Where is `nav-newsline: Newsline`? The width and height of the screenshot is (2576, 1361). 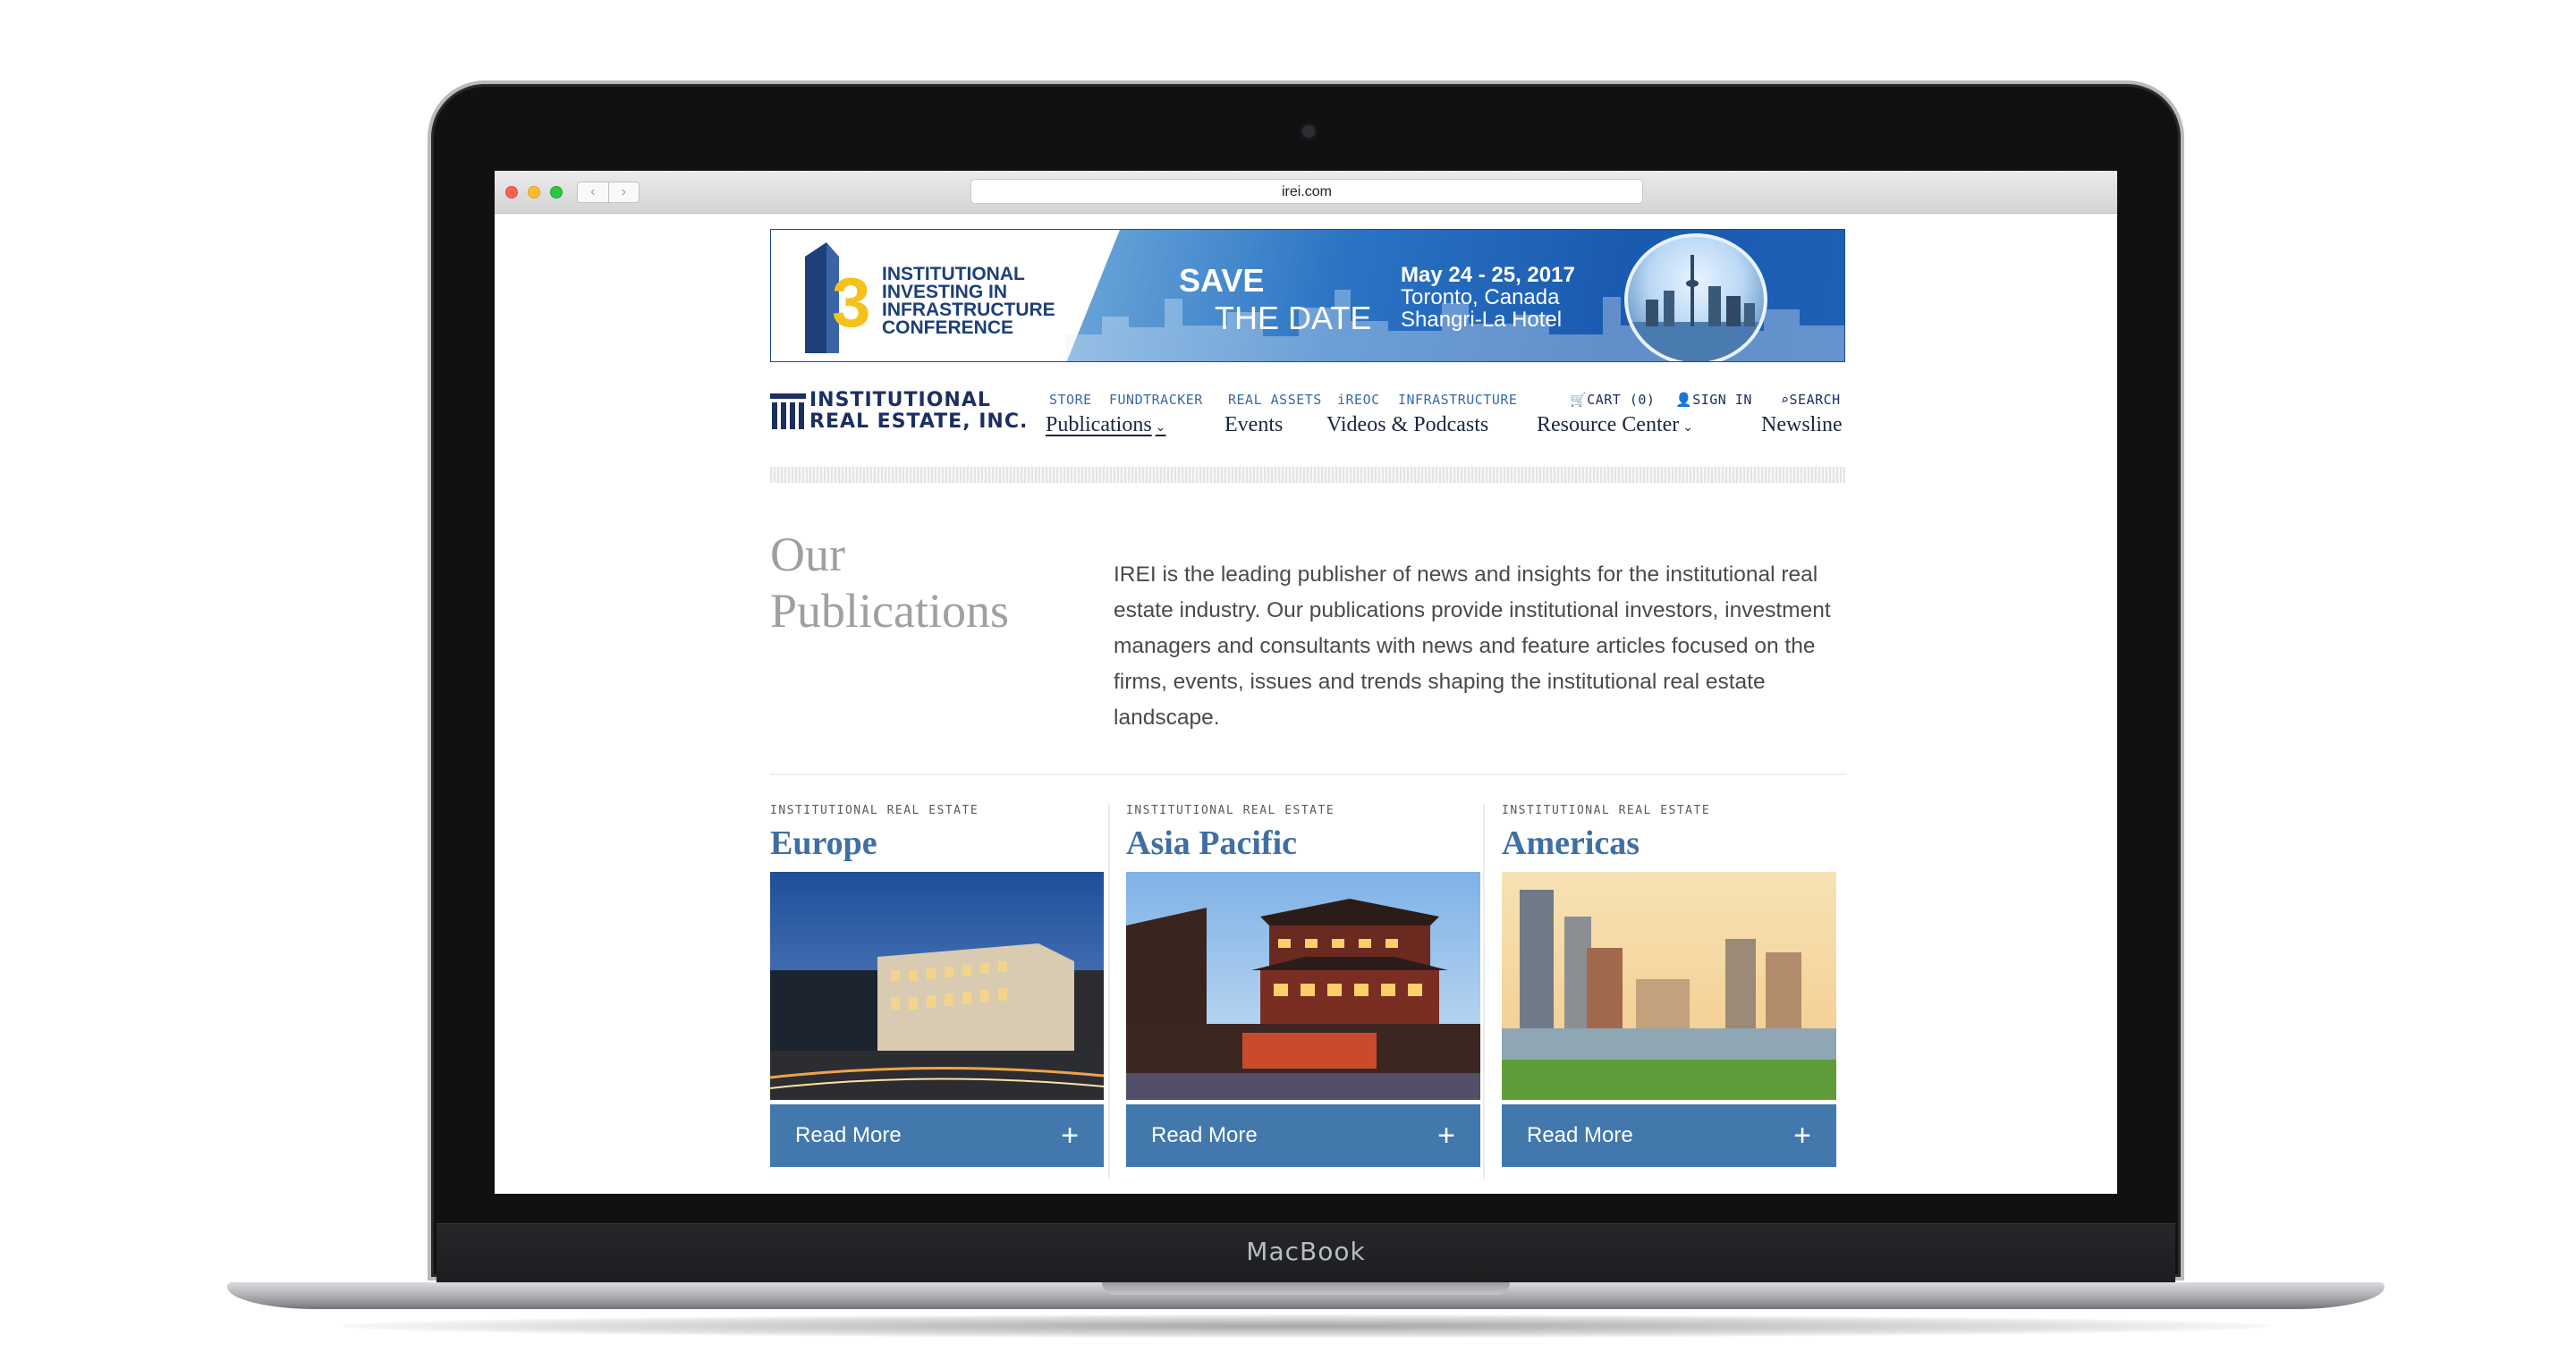
nav-newsline: Newsline is located at coordinates (1802, 425).